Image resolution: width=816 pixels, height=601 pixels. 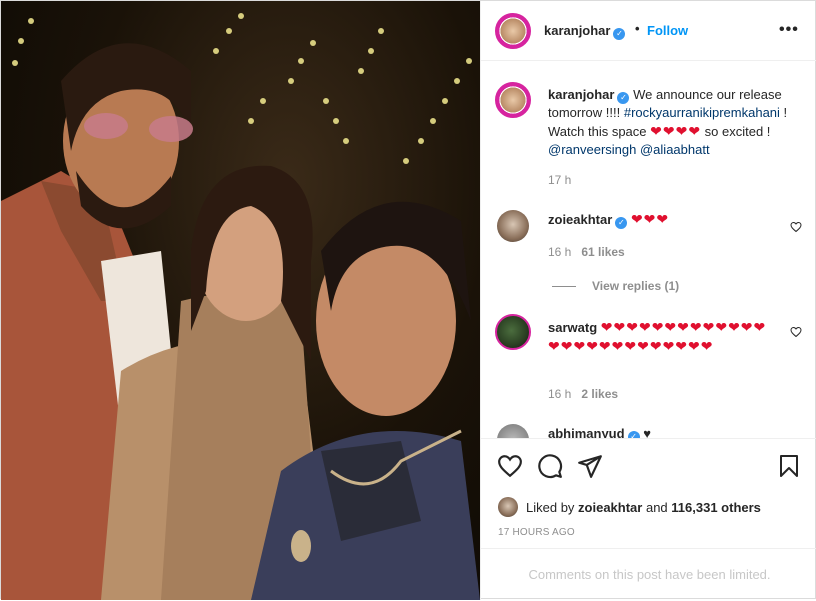 I want to click on more-options-icon: •••, so click(x=789, y=30).